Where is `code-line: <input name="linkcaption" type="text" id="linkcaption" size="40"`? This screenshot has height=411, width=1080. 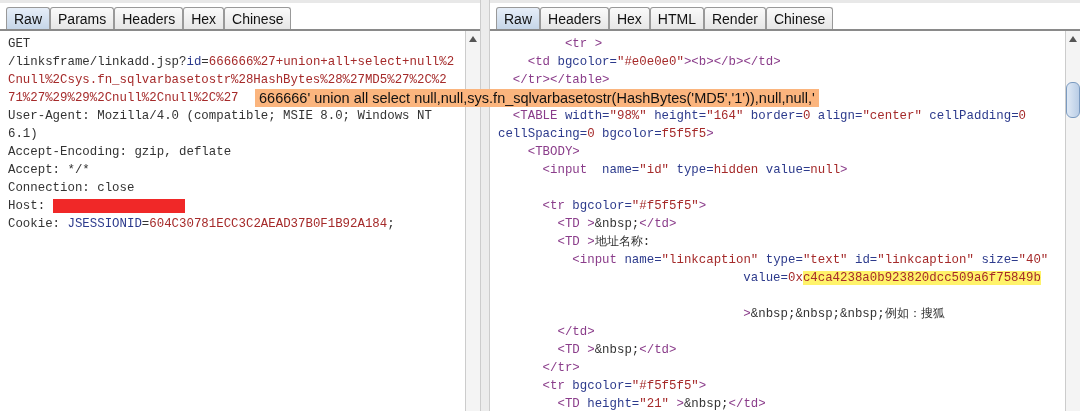
code-line: <input name="linkcaption" type="text" id="linkcaption" size="40" is located at coordinates (810, 260).